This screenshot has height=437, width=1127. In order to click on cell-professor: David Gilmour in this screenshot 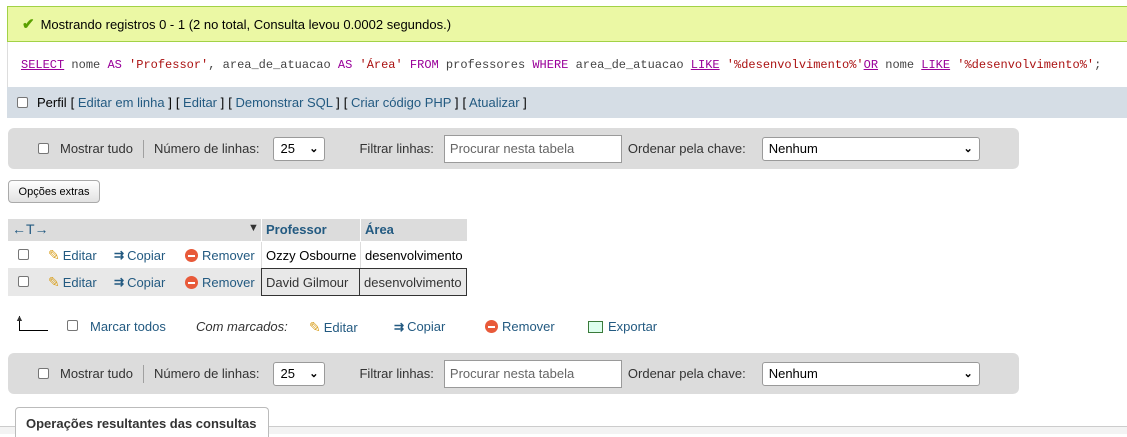, I will do `click(310, 282)`.